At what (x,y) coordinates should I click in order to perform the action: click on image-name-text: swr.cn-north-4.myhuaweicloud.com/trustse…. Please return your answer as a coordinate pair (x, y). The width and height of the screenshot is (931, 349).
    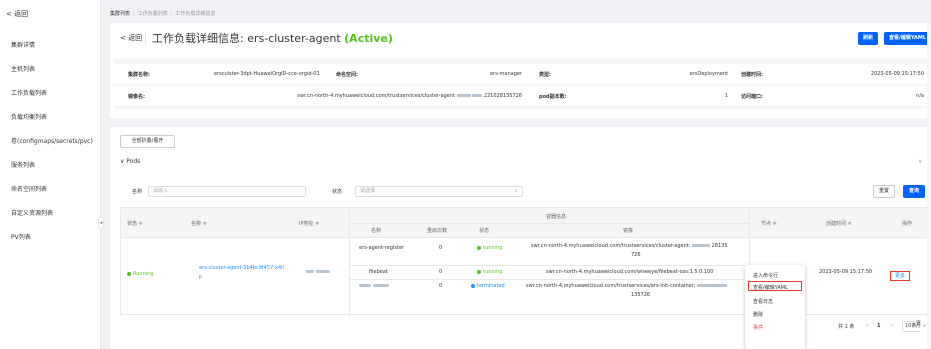
    Looking at the image, I should click on (376, 96).